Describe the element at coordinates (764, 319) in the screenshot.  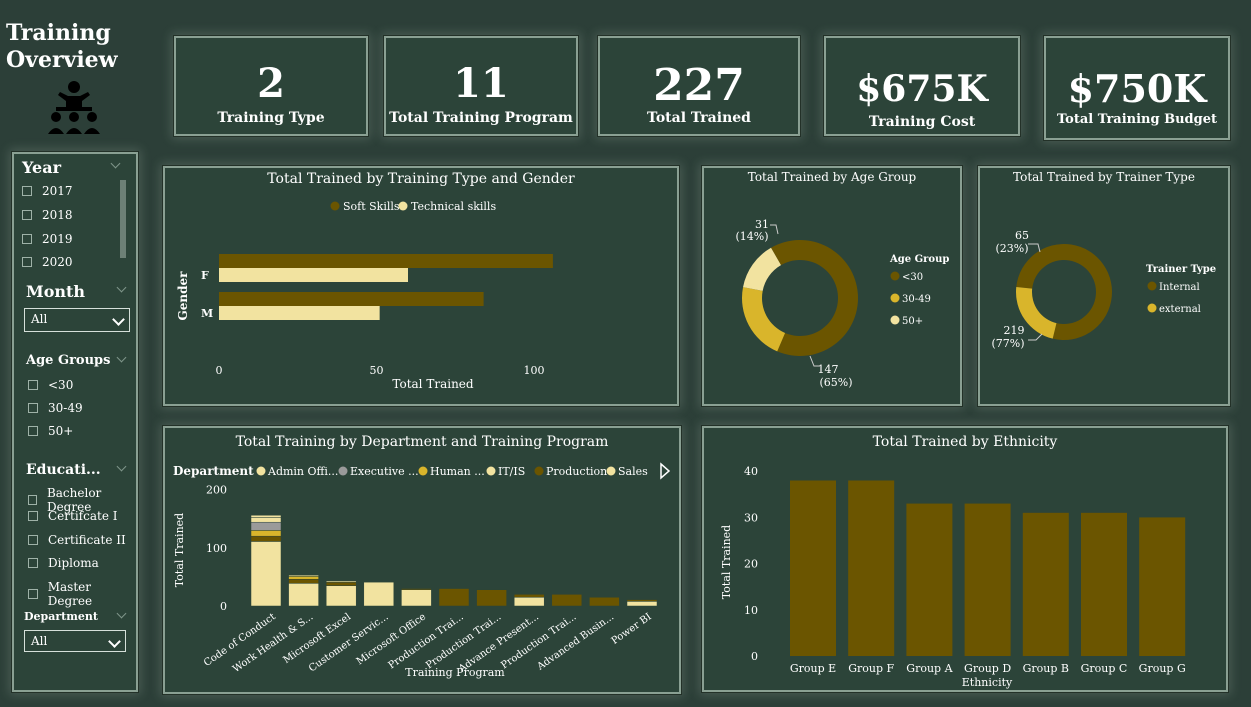
I see `donut-slice` at that location.